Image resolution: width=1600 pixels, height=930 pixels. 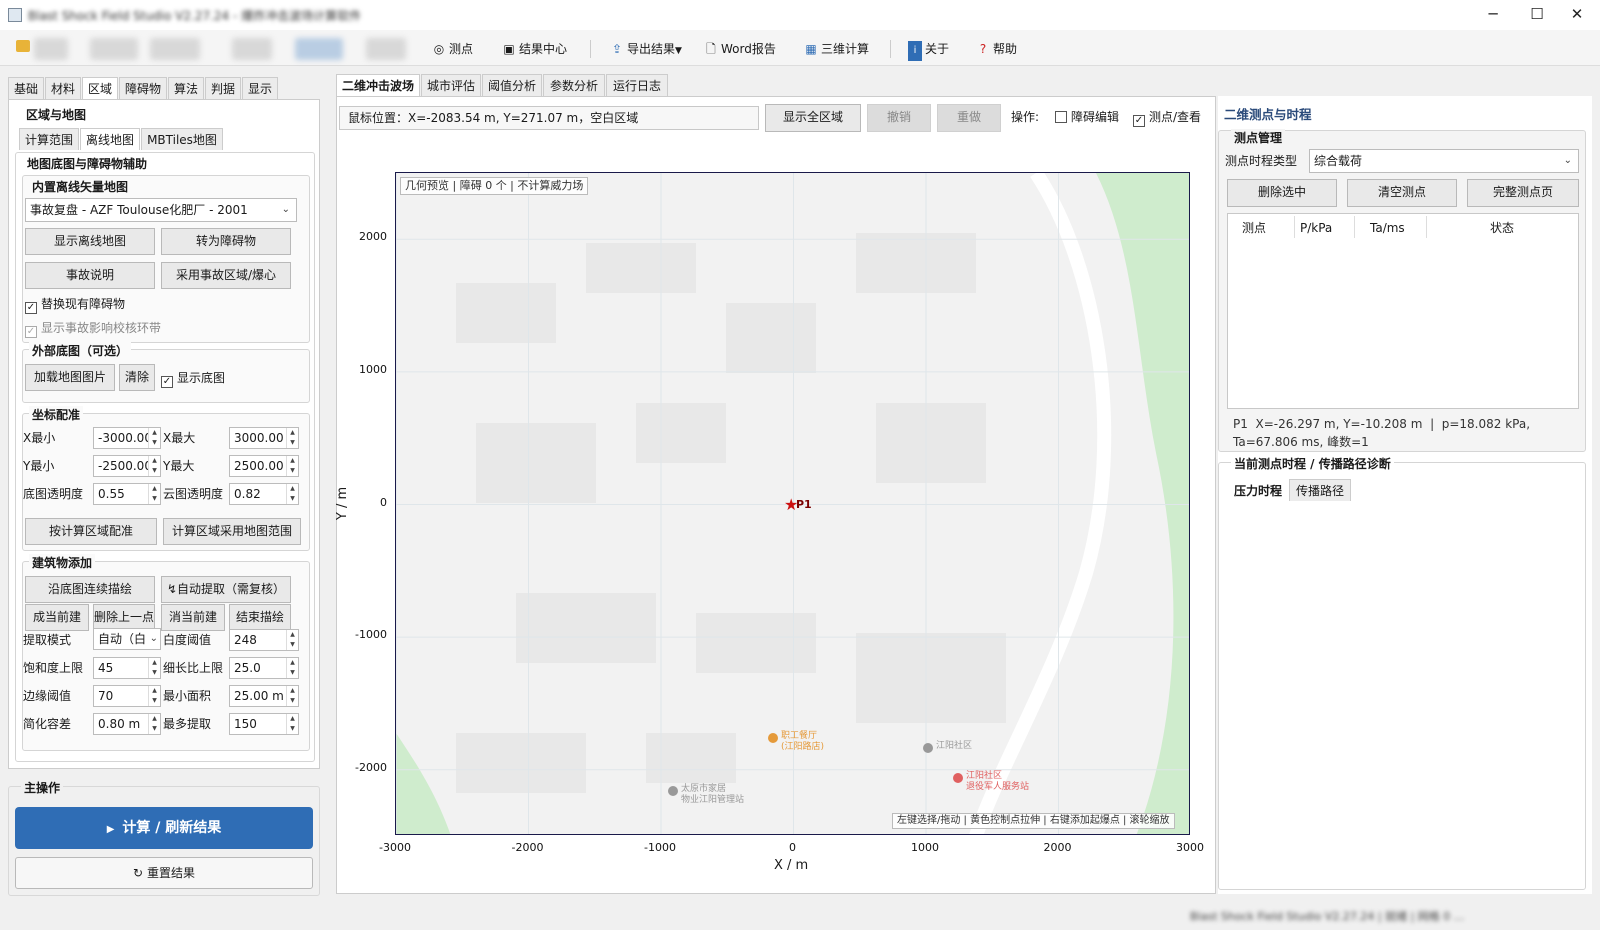 I want to click on poi-pin-icon, so click(x=928, y=748).